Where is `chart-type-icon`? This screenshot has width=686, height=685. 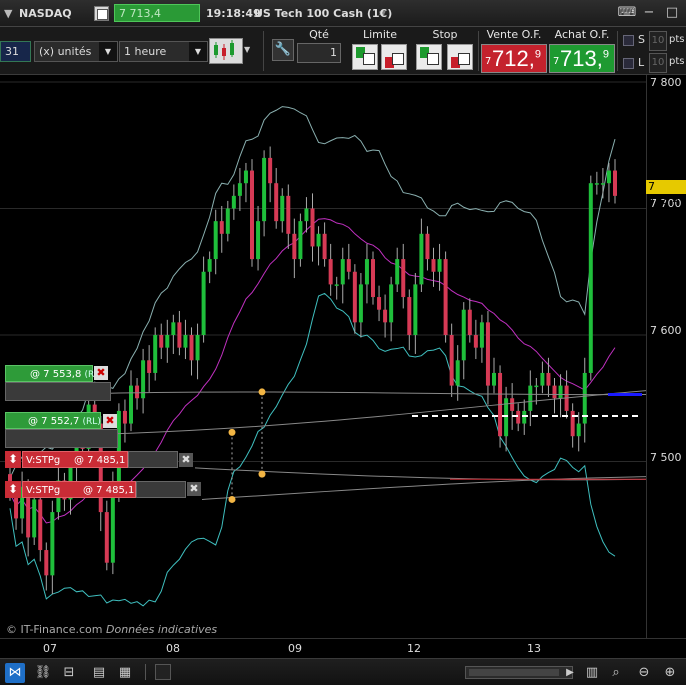 chart-type-icon is located at coordinates (226, 51).